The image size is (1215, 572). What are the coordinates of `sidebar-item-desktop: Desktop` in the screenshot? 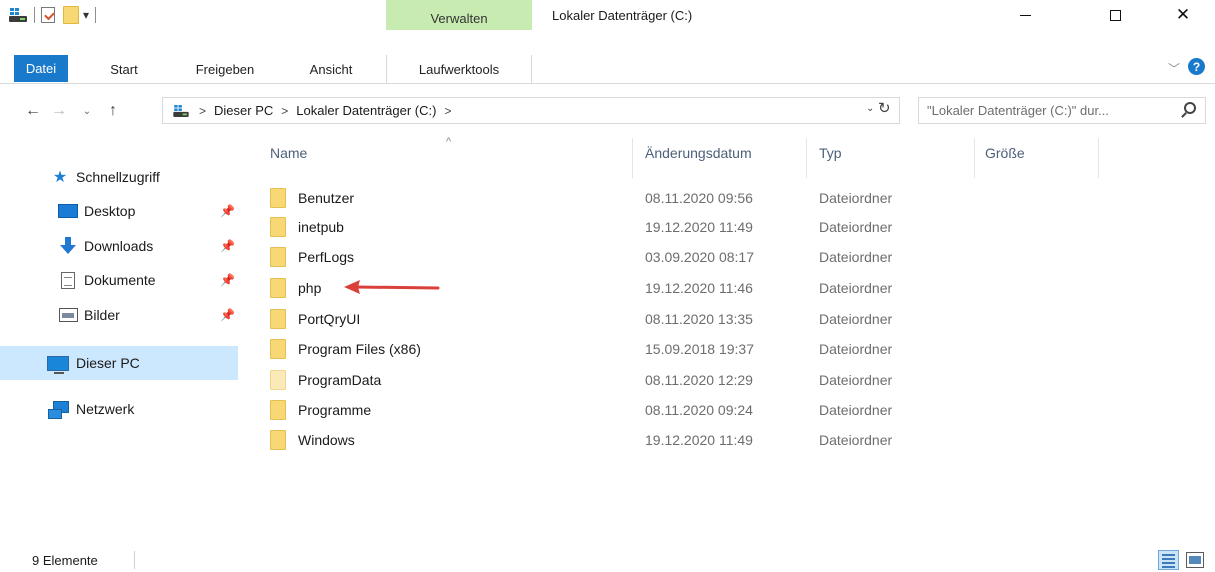 It's located at (148, 211).